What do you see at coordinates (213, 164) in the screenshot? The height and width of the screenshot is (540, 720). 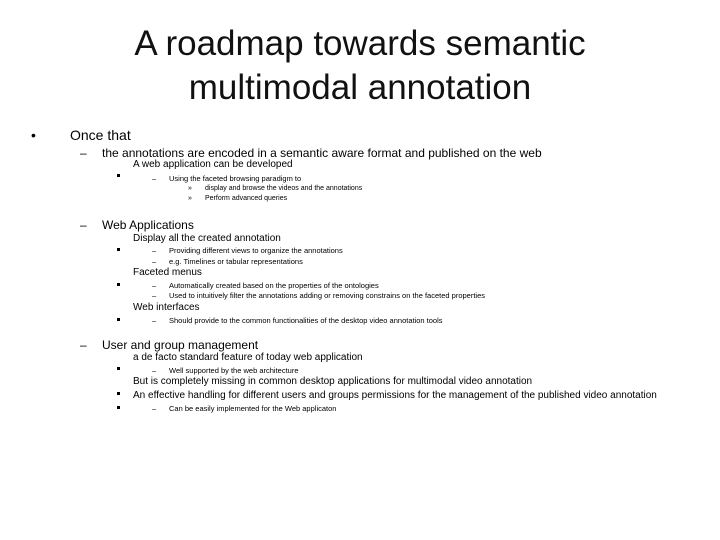 I see `list-item-level3: A web application can be developed` at bounding box center [213, 164].